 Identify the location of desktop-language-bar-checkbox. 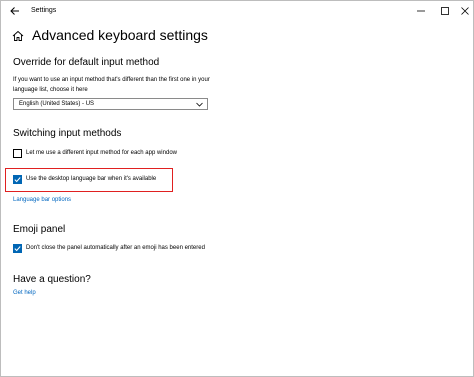
(17, 179).